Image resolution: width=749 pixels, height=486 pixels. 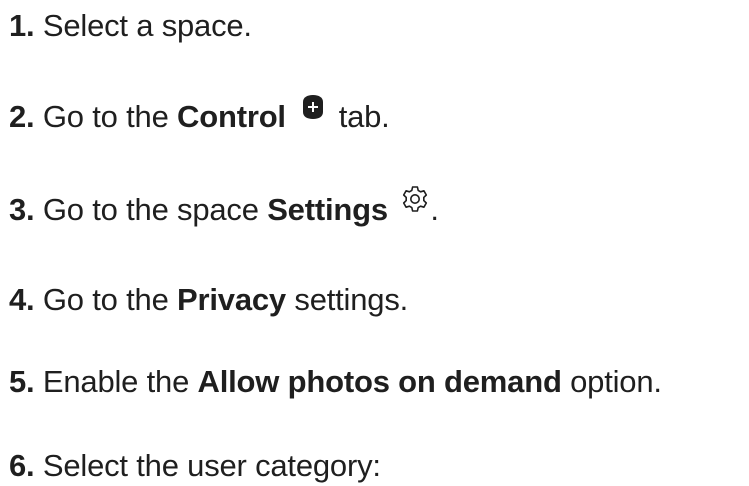 What do you see at coordinates (231, 116) in the screenshot?
I see `control-tab-label: Control` at bounding box center [231, 116].